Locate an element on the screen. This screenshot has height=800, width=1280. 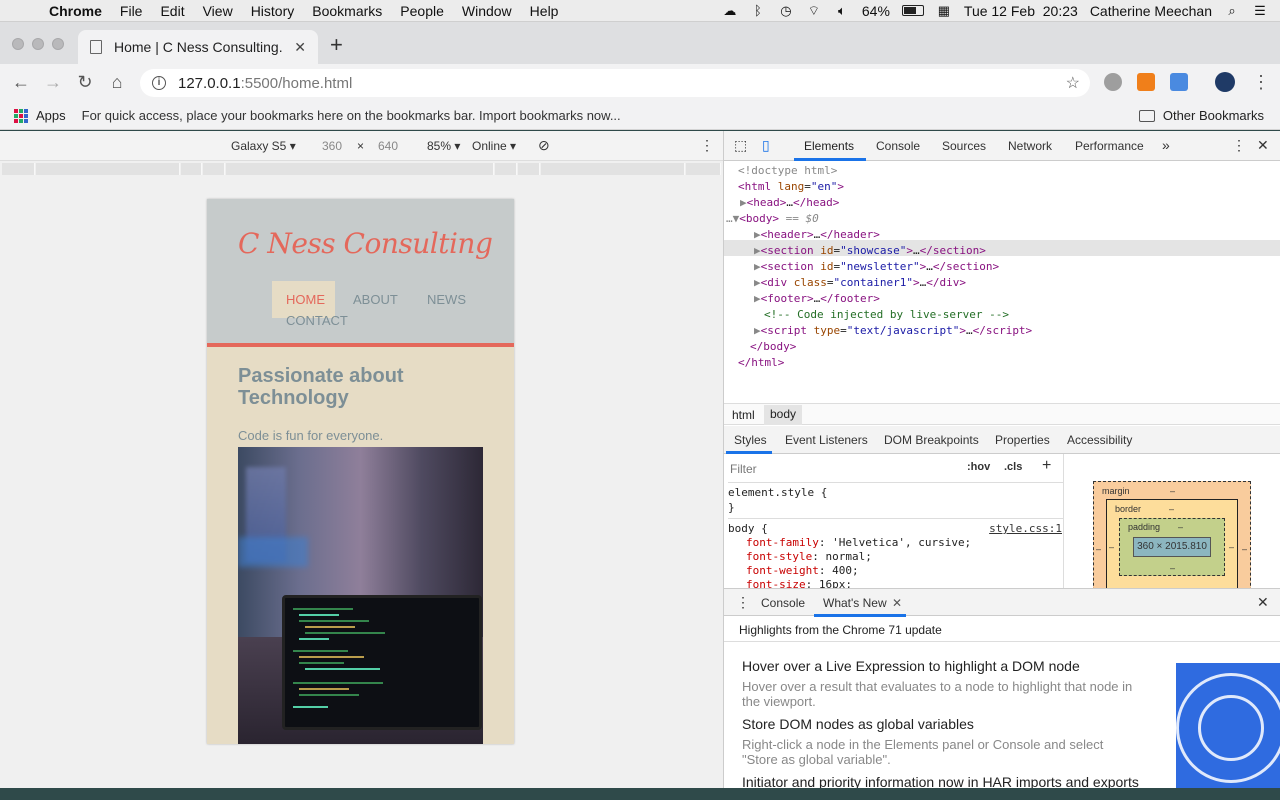
drawer-tab-close-icon: ✕ is located at coordinates (897, 603).